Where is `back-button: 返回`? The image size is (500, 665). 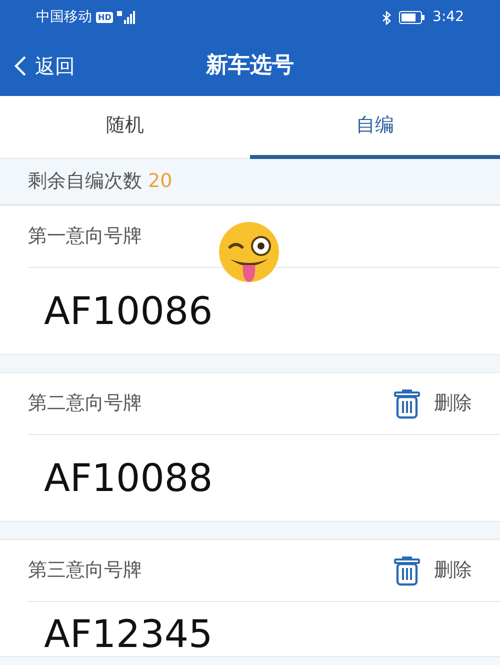
back-button: 返回 is located at coordinates (37, 65).